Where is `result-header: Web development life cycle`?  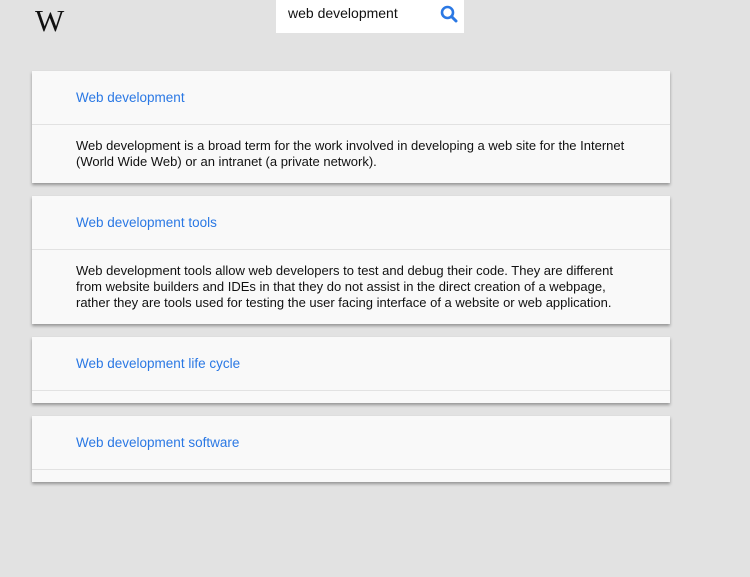
result-header: Web development life cycle is located at coordinates (351, 364).